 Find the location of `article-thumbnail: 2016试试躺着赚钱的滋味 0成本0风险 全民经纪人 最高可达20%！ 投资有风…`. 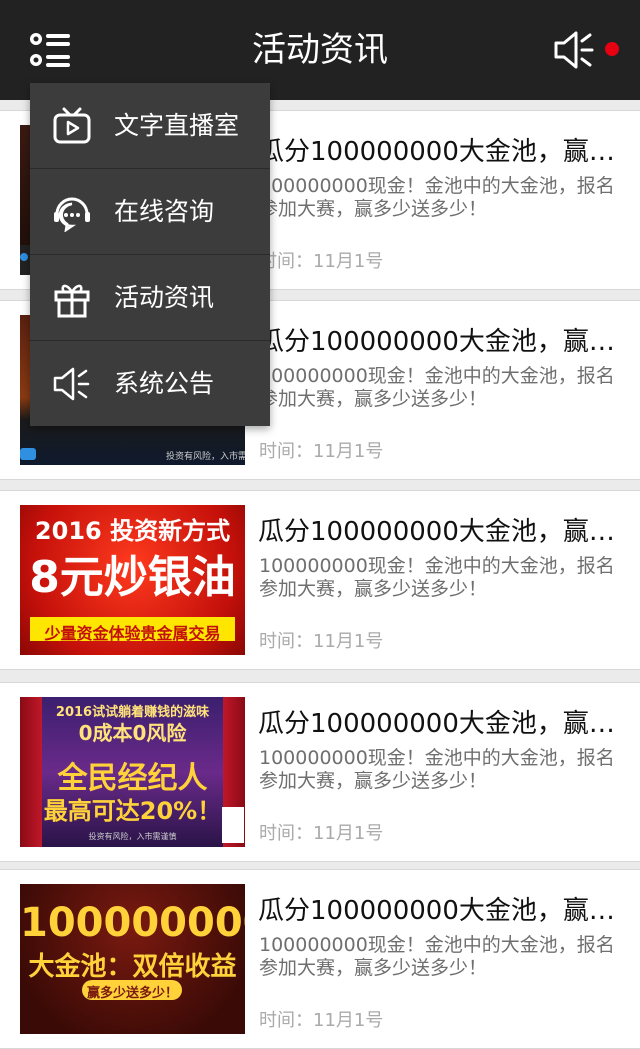

article-thumbnail: 2016试试躺着赚钱的滋味 0成本0风险 全民经纪人 最高可达20%！ 投资有风… is located at coordinates (132, 772).